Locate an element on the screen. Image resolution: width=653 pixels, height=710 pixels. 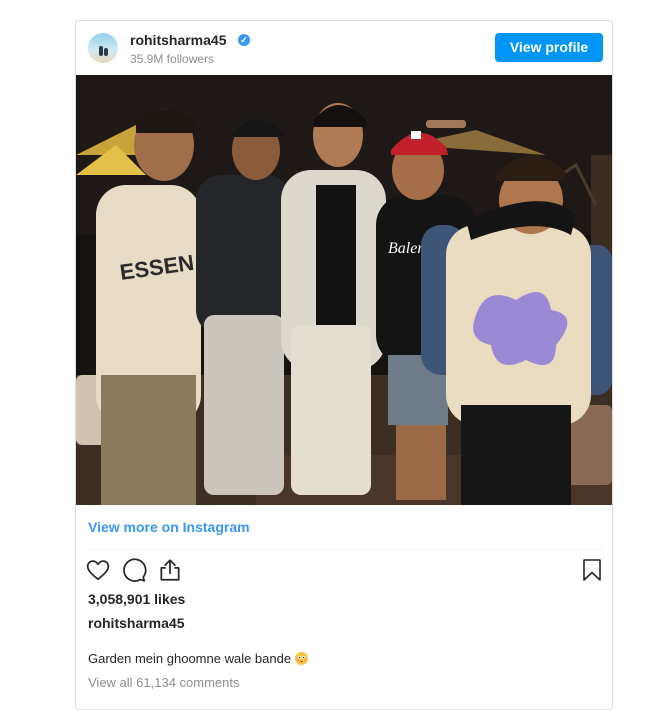
followers-count: 35.9M followers is located at coordinates (172, 59).